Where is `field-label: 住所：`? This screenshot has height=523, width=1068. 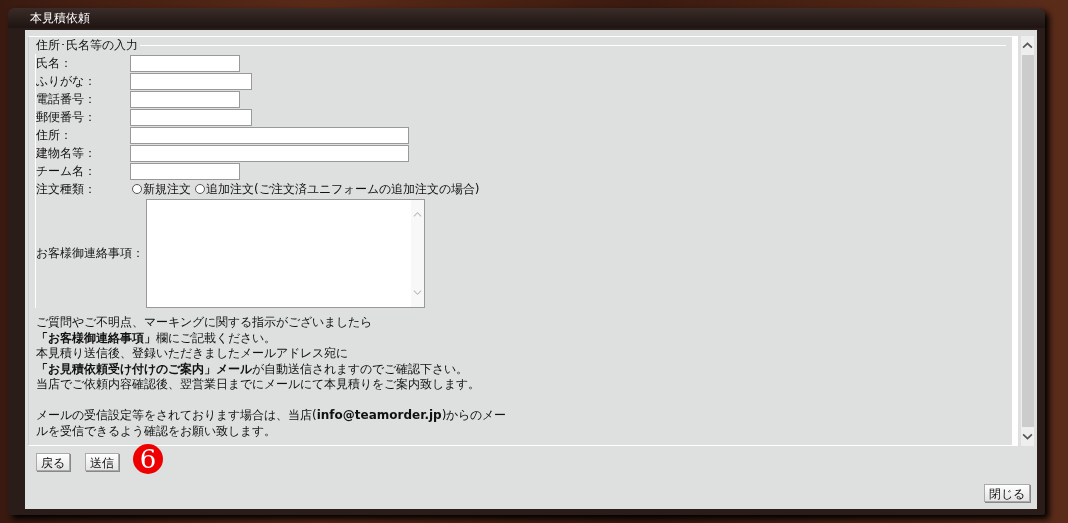 field-label: 住所： is located at coordinates (54, 135).